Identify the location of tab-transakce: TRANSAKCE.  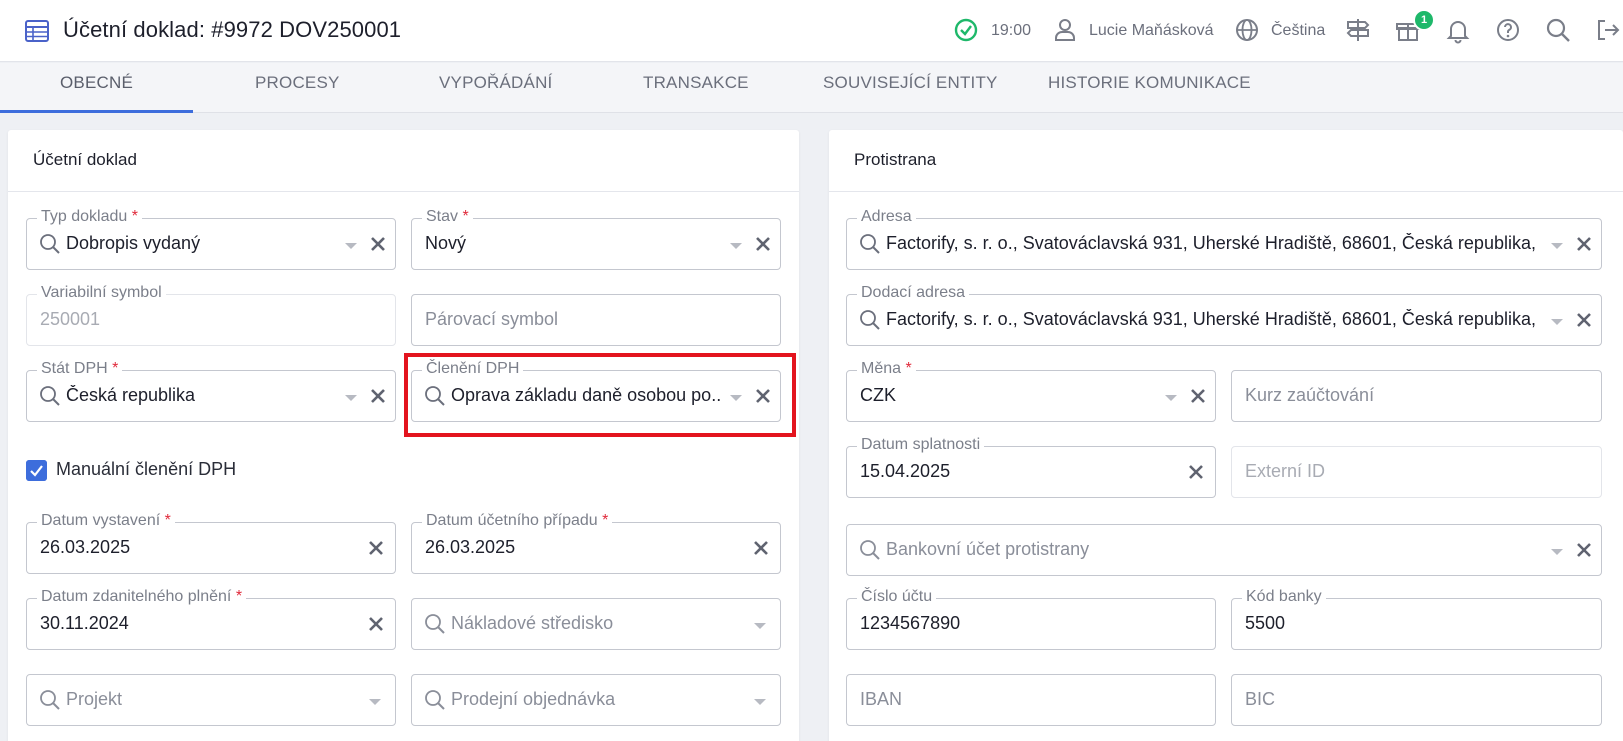
(696, 85).